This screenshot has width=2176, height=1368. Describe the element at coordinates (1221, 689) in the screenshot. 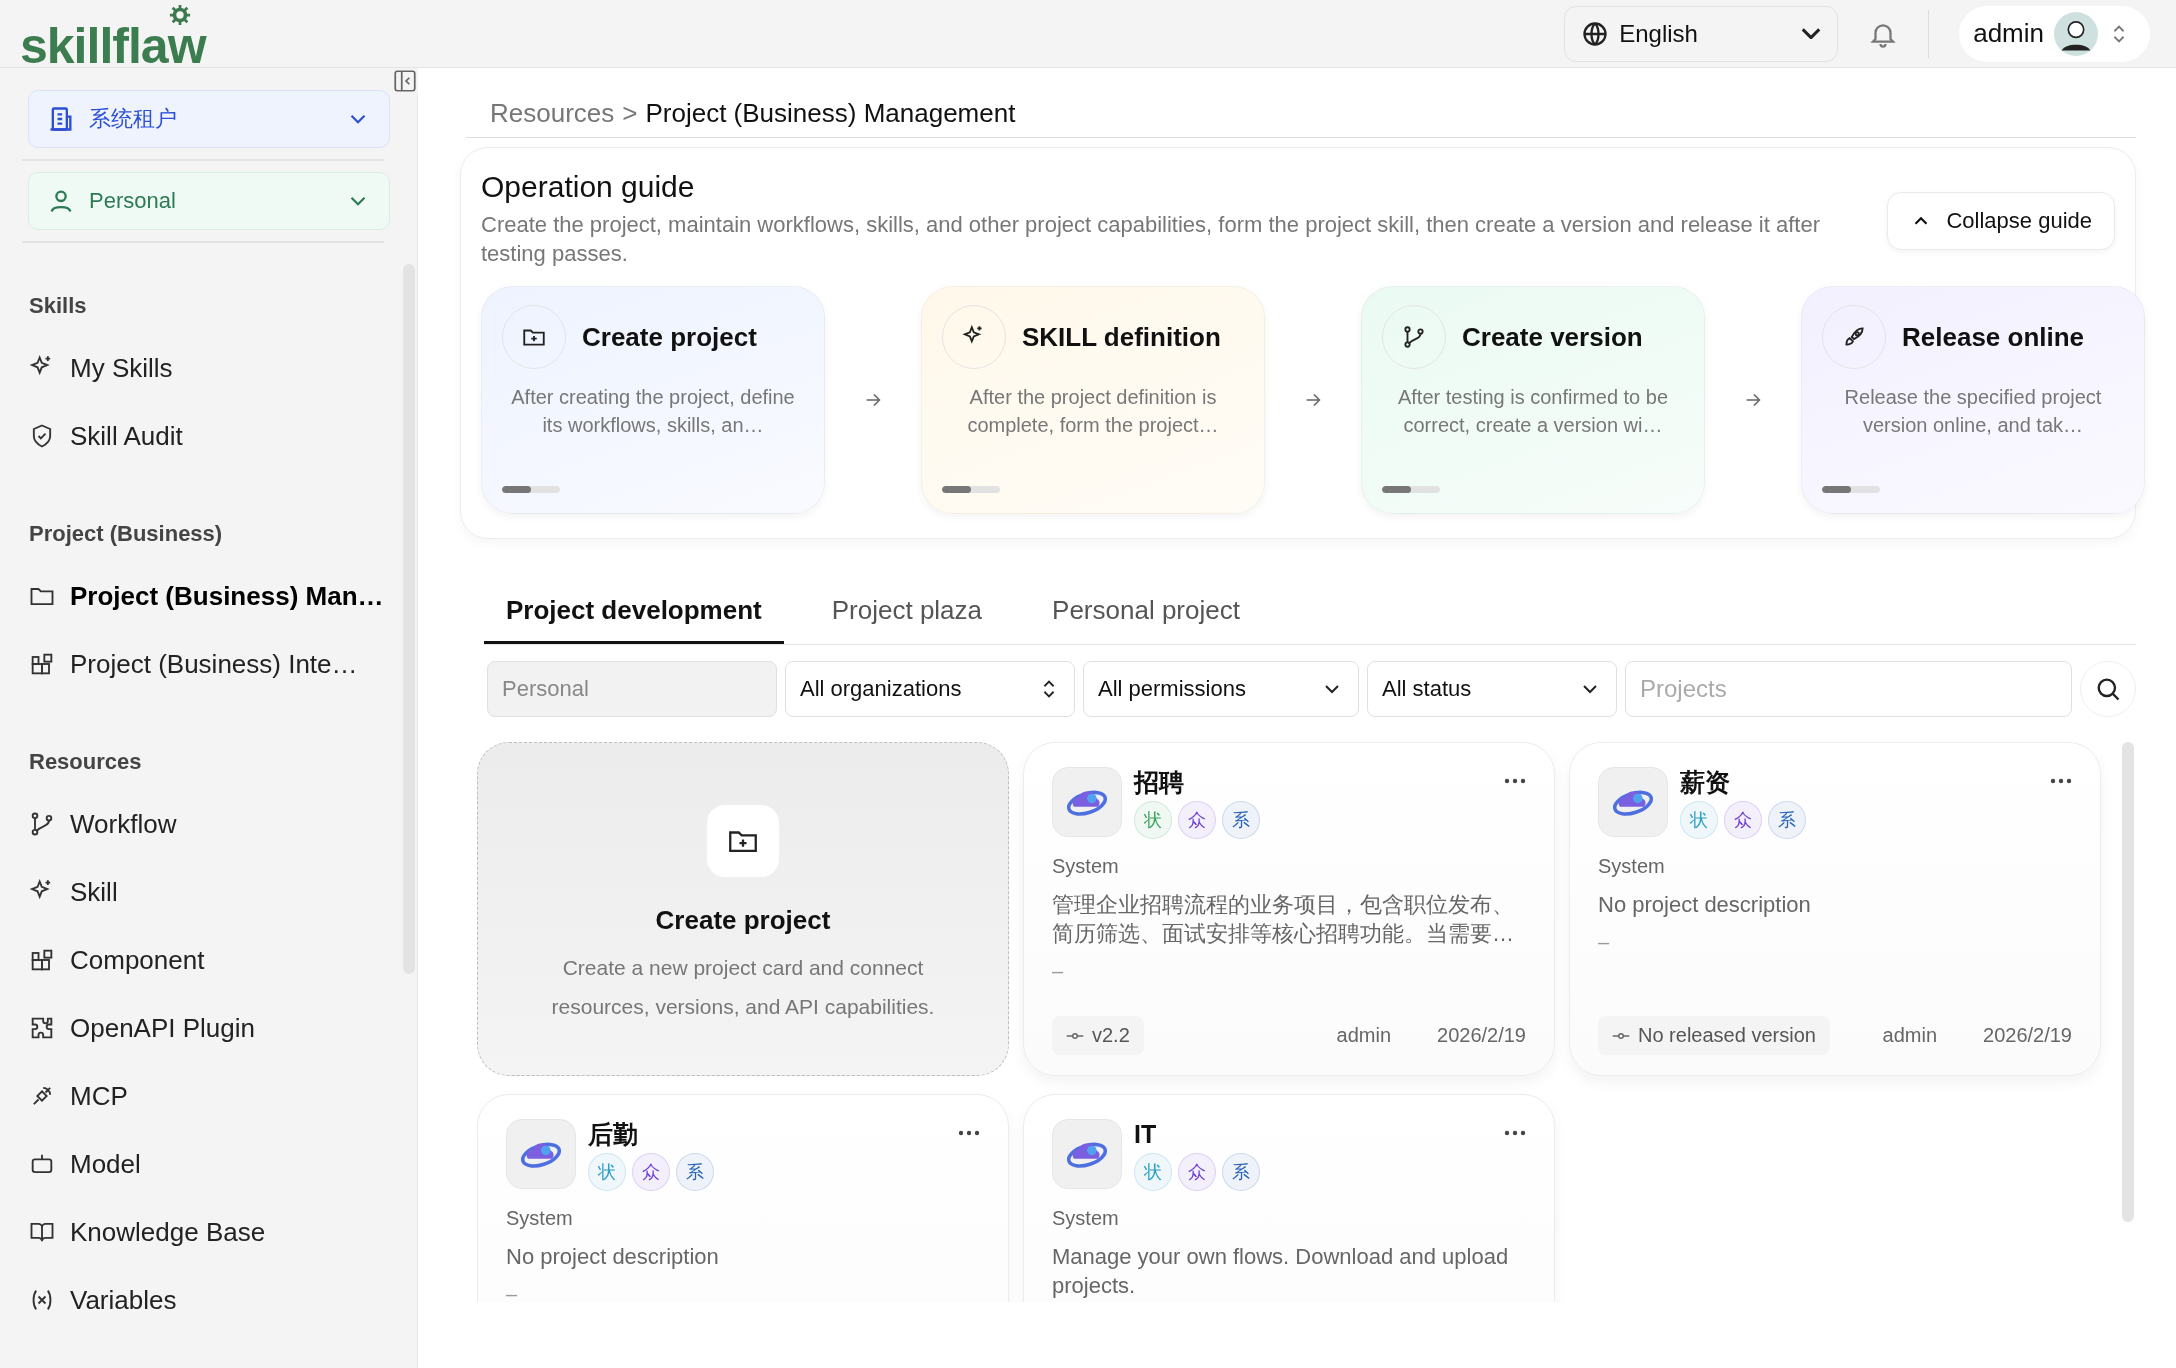

I see `permission-select: All permissions` at that location.